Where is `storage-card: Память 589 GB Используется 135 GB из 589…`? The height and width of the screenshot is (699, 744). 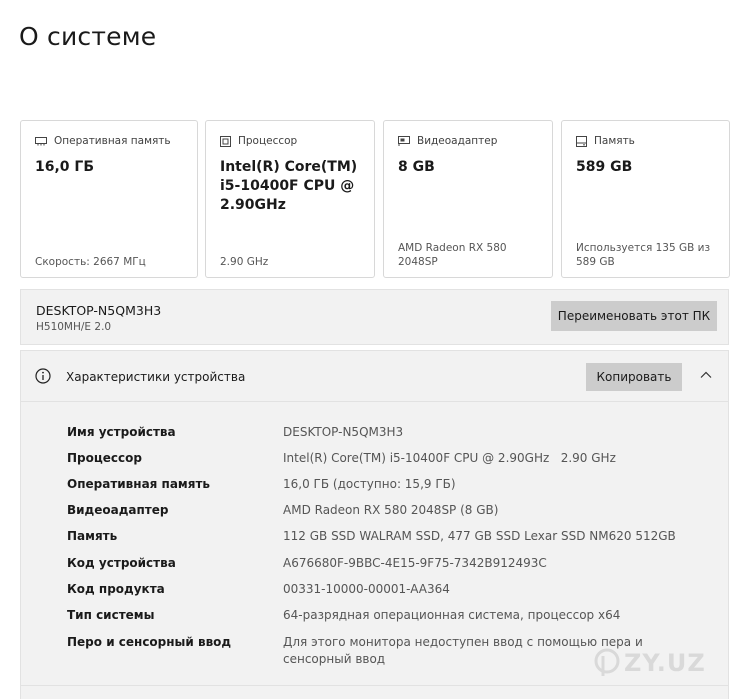 storage-card: Память 589 GB Используется 135 GB из 589… is located at coordinates (645, 199).